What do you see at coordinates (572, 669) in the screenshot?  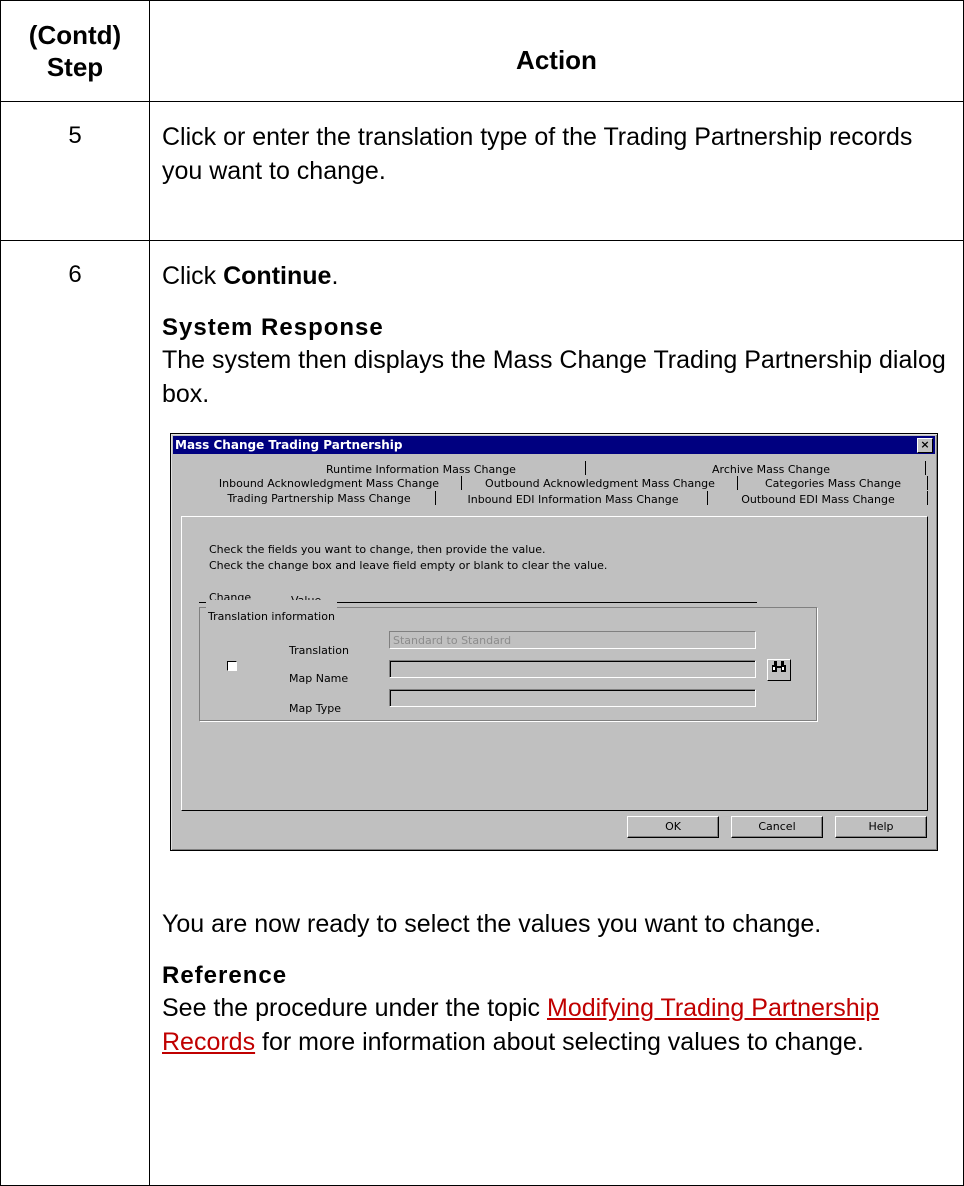 I see `map-name-field` at bounding box center [572, 669].